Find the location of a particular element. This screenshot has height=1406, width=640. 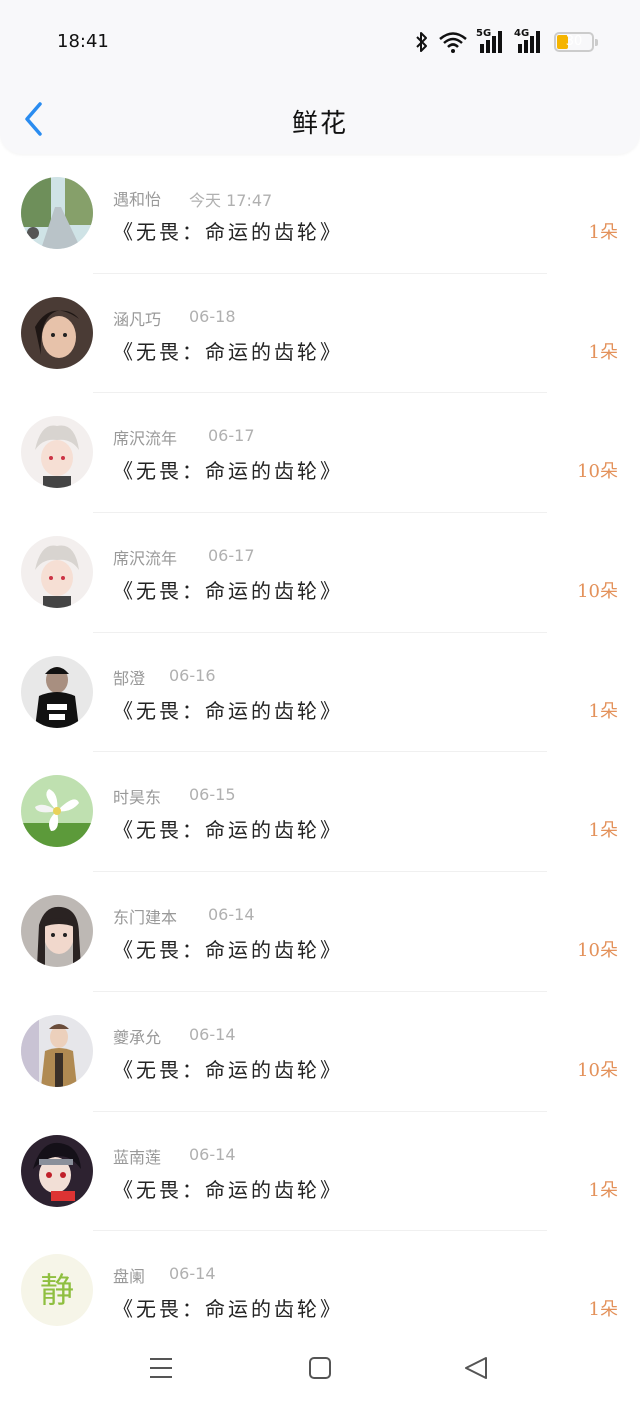

avatar-art: 静 is located at coordinates (57, 1290).